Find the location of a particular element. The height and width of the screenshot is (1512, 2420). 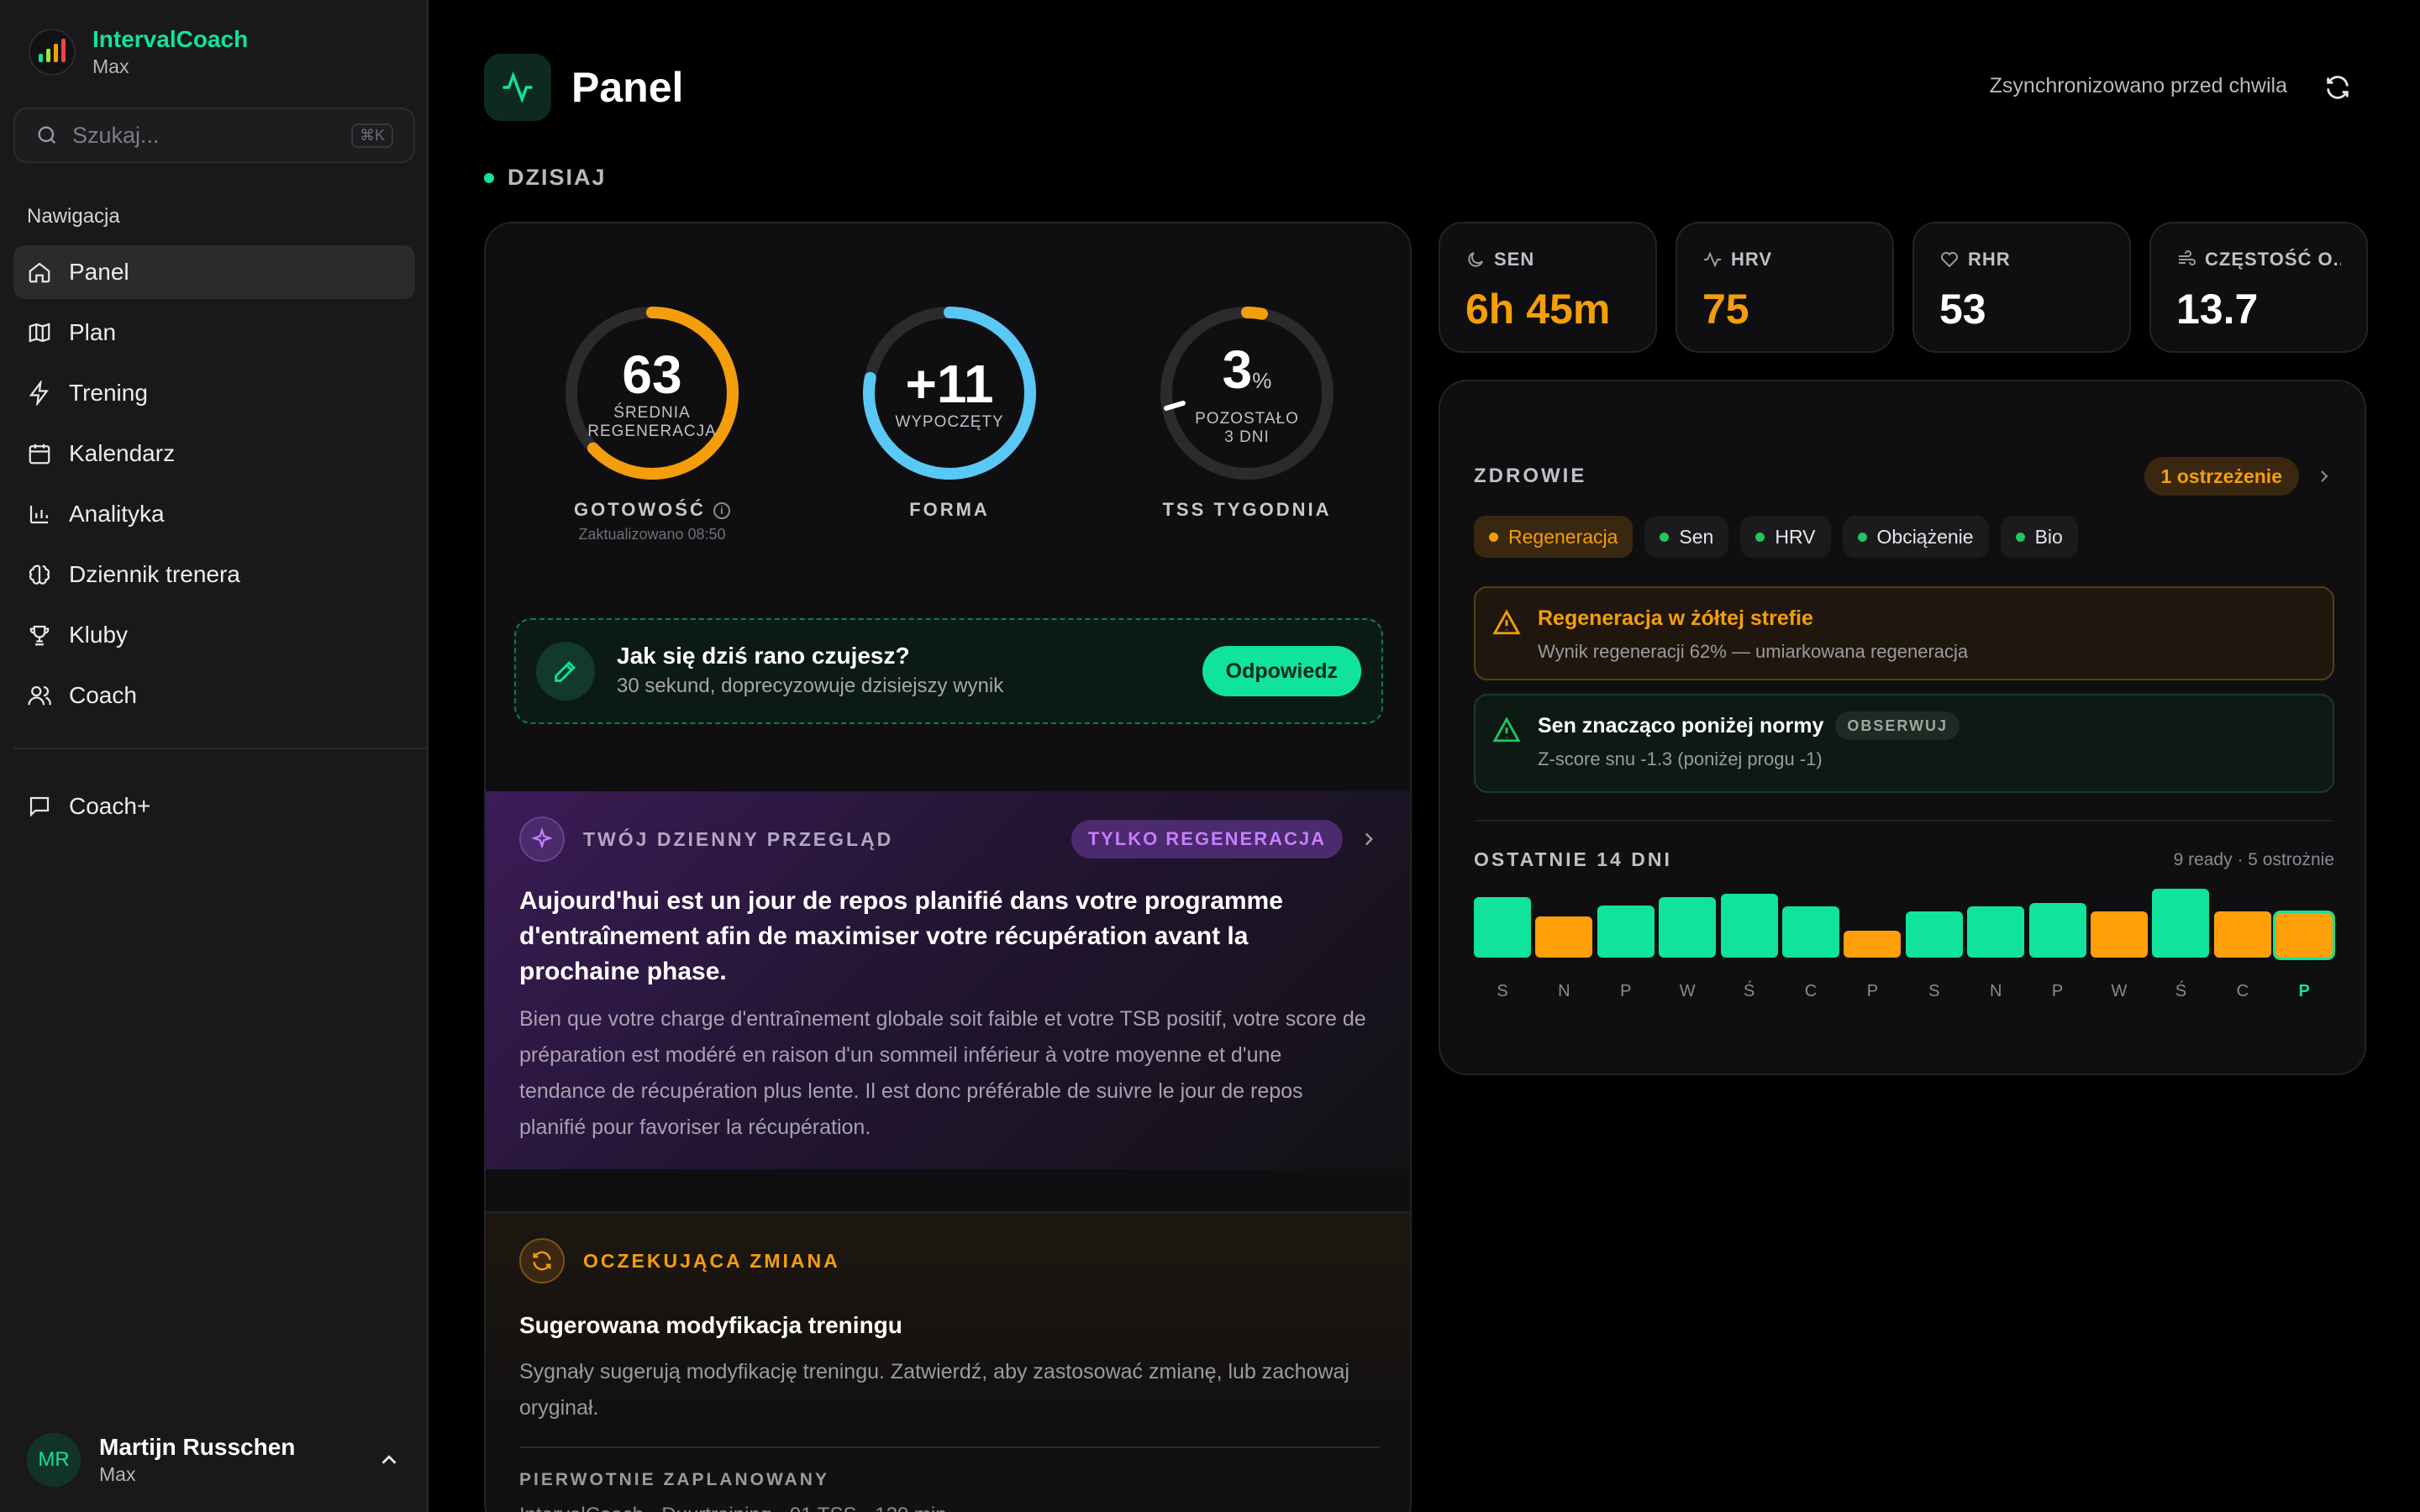

user-menu: MR Martijn Russchen Max is located at coordinates (214, 1460).